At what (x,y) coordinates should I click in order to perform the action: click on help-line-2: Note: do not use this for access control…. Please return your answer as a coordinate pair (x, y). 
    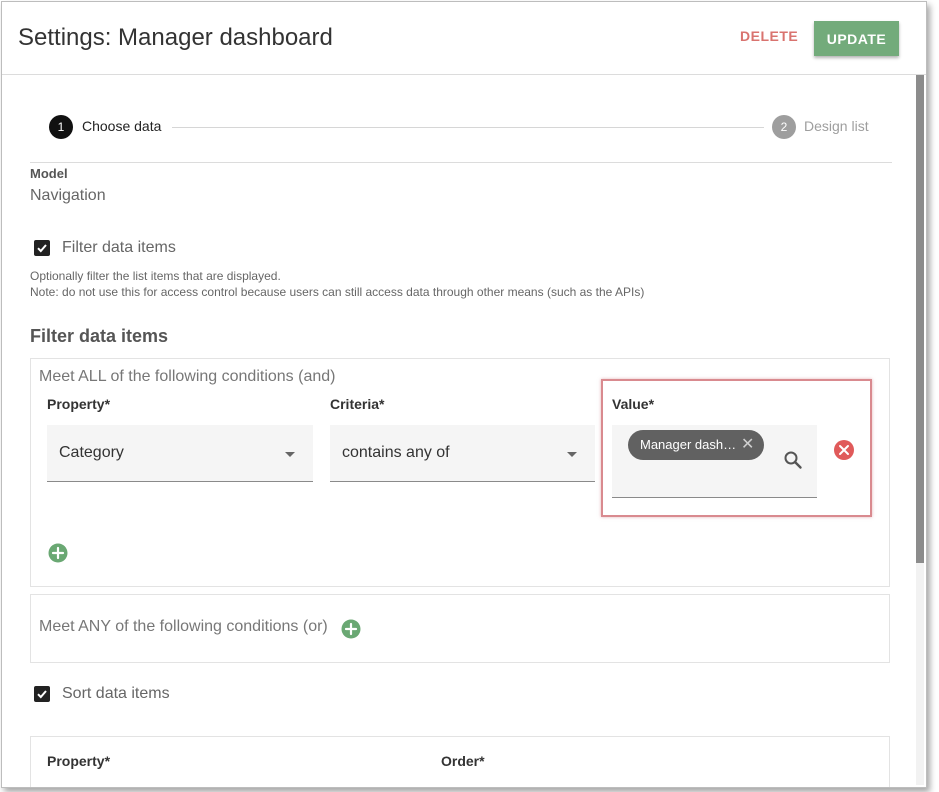
    Looking at the image, I should click on (337, 292).